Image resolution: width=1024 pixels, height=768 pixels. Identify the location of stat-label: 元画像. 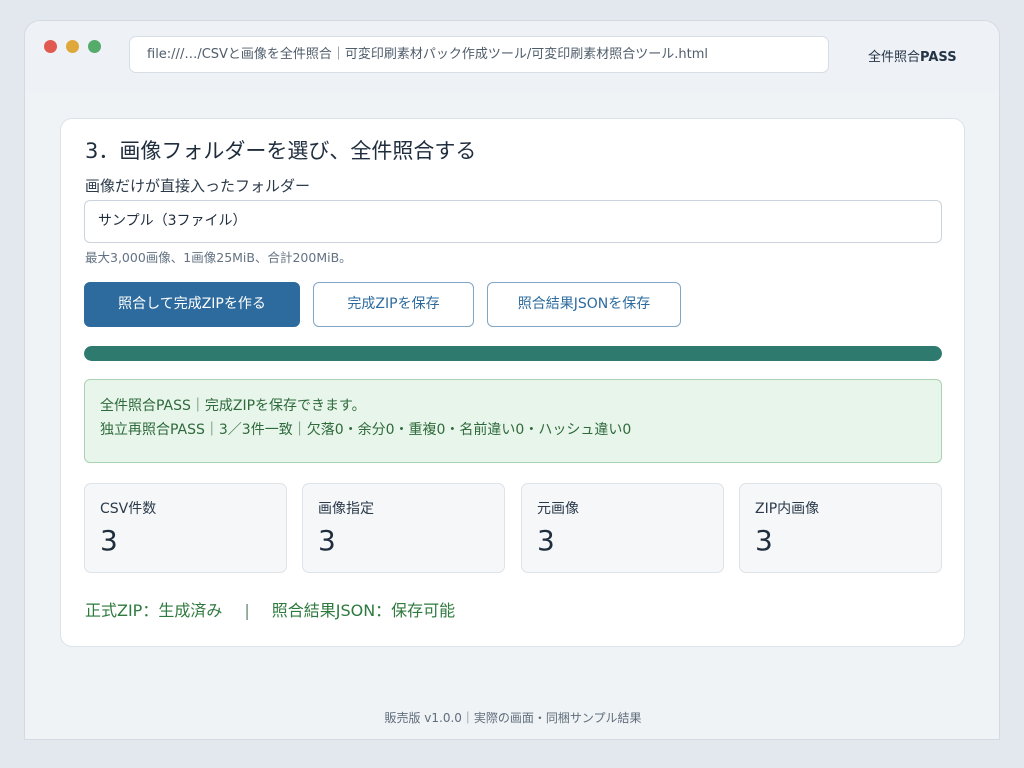
(558, 509).